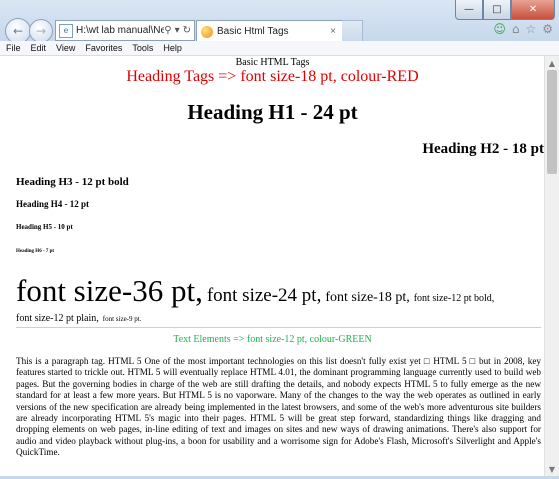 The image size is (559, 479). Describe the element at coordinates (497, 10) in the screenshot. I see `maximize-button: □` at that location.